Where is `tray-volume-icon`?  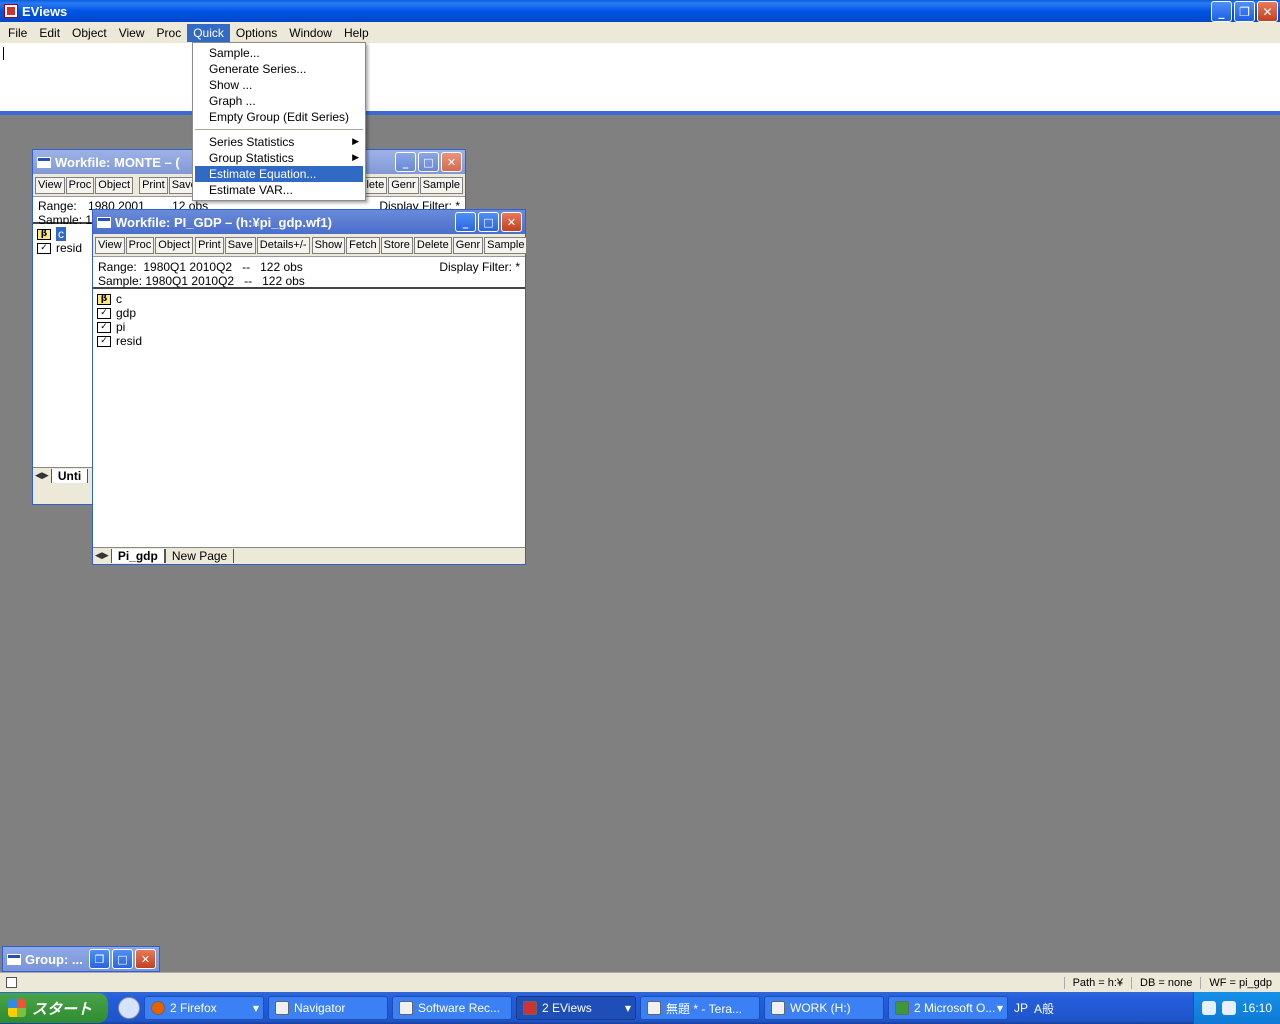
tray-volume-icon is located at coordinates (1228, 1008).